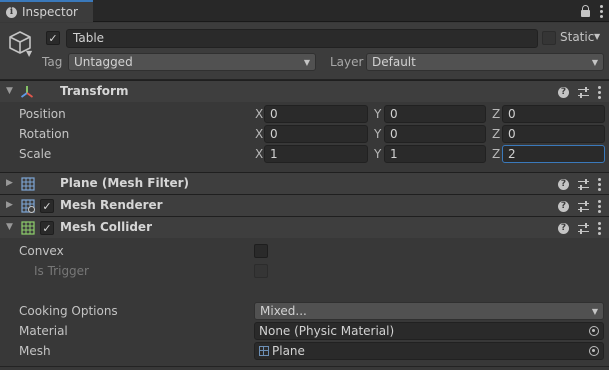 This screenshot has width=609, height=370. I want to click on mesh-filter-title: Plane (Mesh Filter), so click(124, 183).